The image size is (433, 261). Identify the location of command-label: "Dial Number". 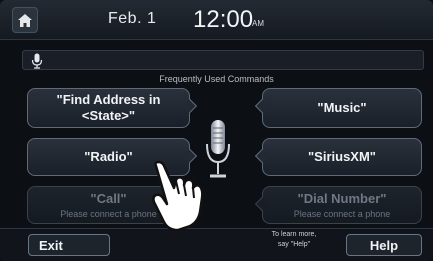
(342, 198).